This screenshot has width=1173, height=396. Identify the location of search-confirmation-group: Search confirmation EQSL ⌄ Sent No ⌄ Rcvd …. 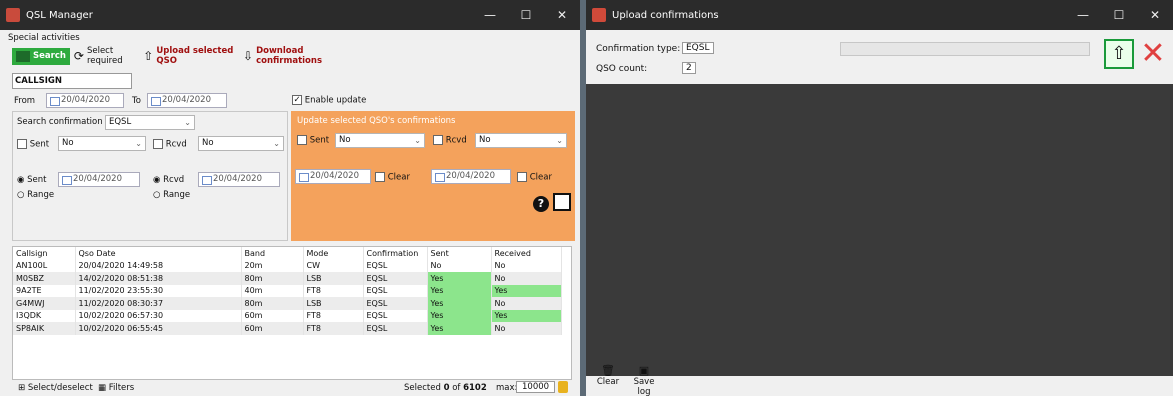
(150, 176).